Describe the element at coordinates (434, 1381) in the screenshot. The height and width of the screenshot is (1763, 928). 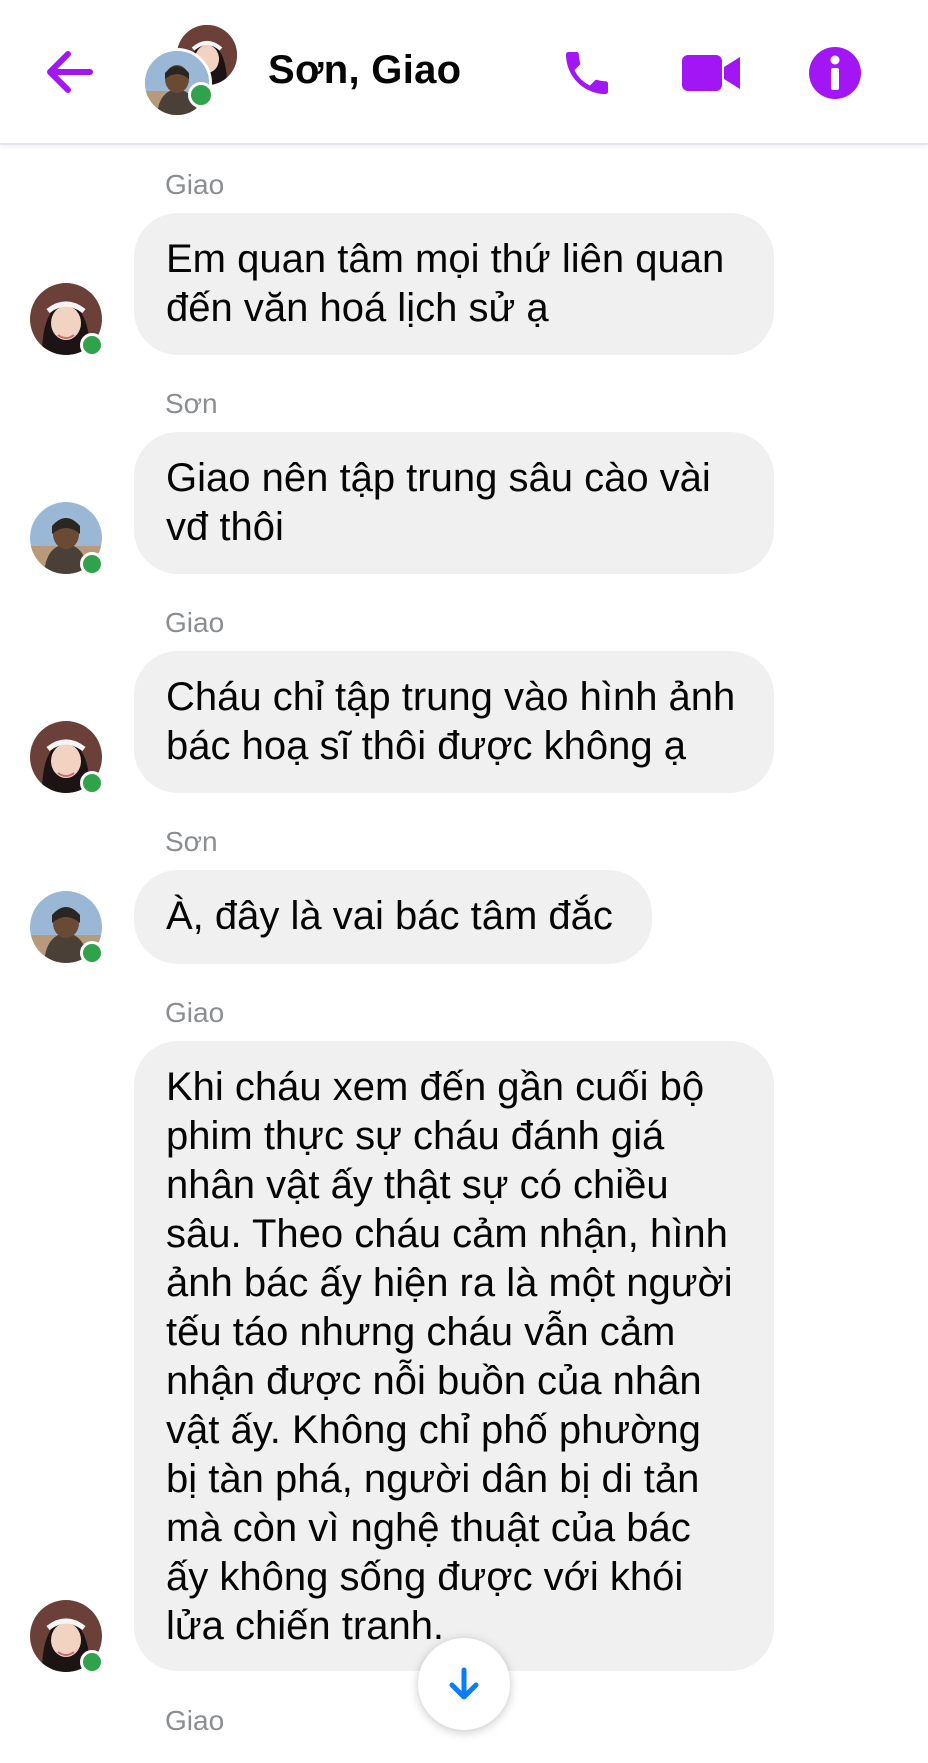
I see `message-line: nhận được nỗi buồn của nhân` at that location.